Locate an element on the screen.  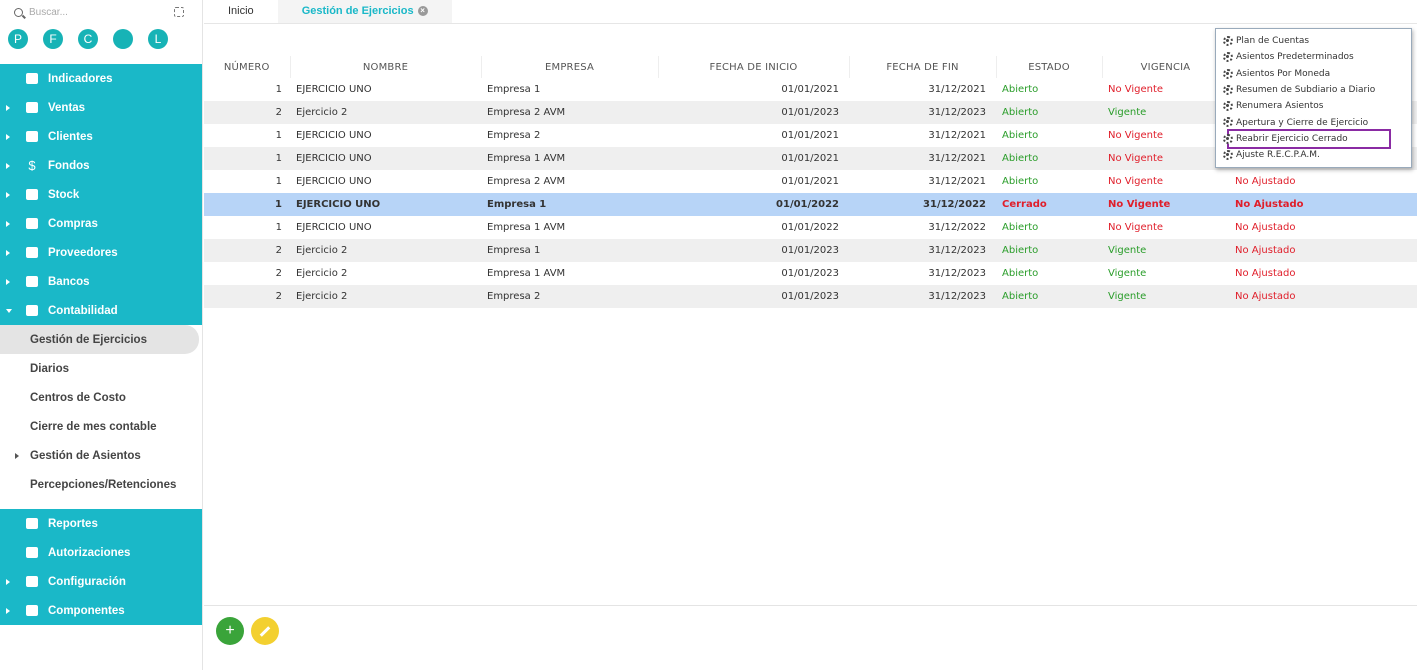
column-header: NOMBRE is located at coordinates (386, 67).